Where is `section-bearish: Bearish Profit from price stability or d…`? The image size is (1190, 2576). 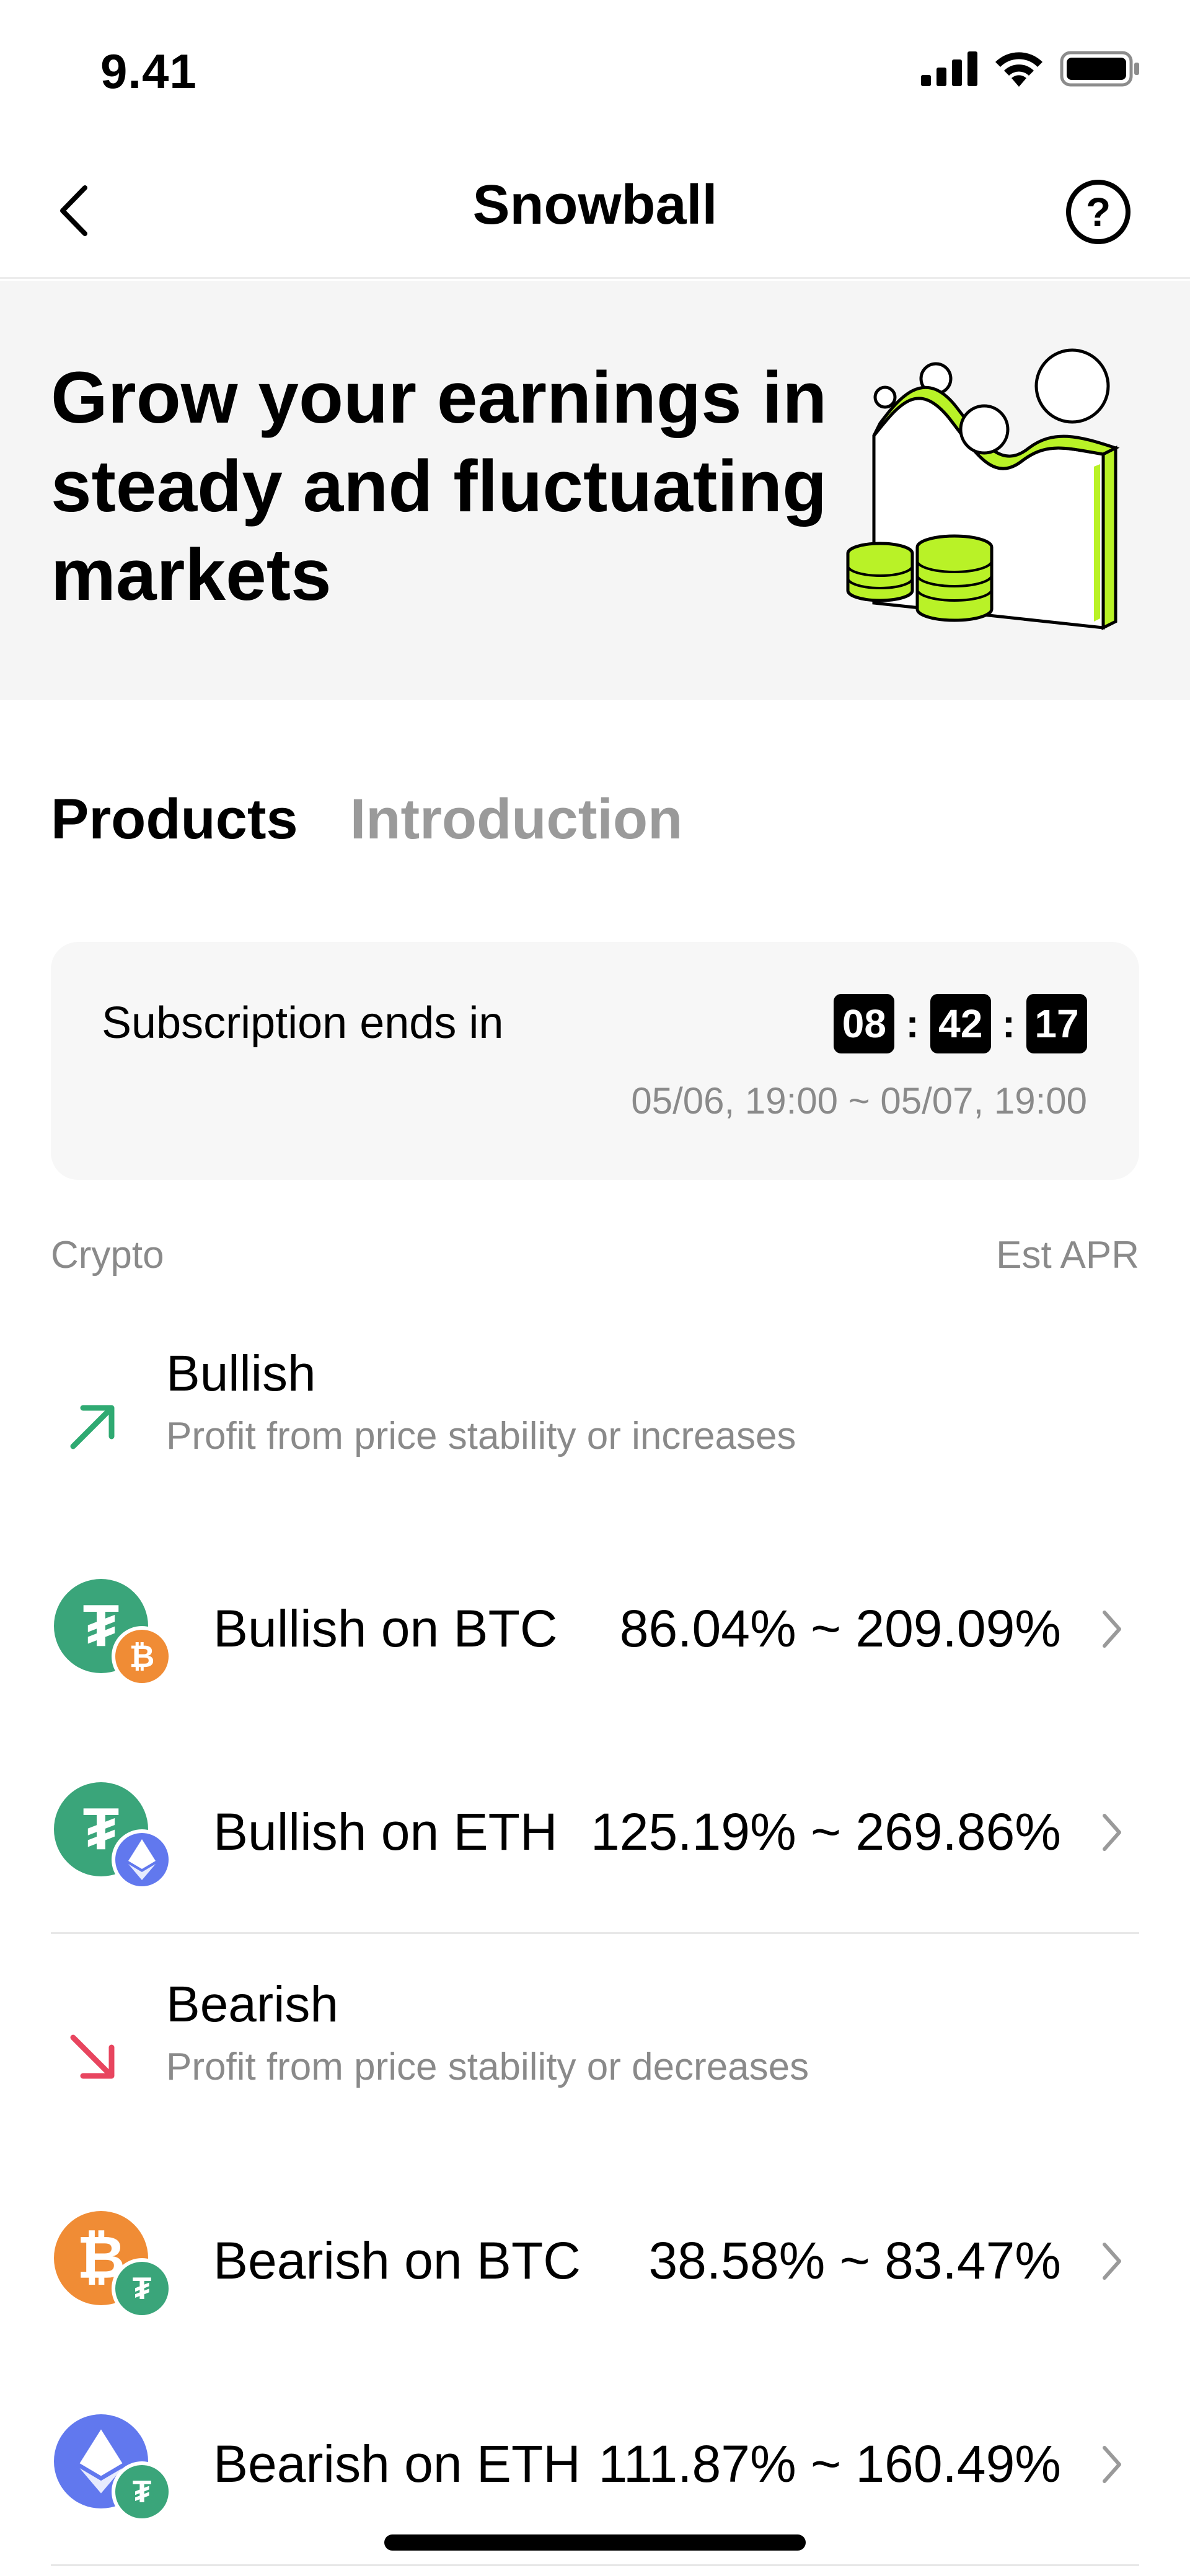
section-bearish: Bearish Profit from price stability or d… is located at coordinates (595, 2050).